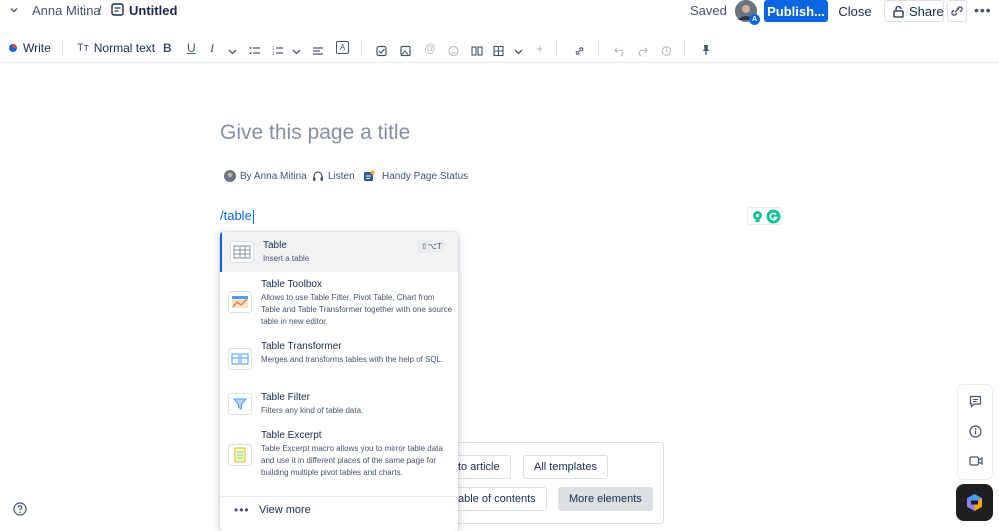  Describe the element at coordinates (642, 51) in the screenshot. I see `redo-icon` at that location.